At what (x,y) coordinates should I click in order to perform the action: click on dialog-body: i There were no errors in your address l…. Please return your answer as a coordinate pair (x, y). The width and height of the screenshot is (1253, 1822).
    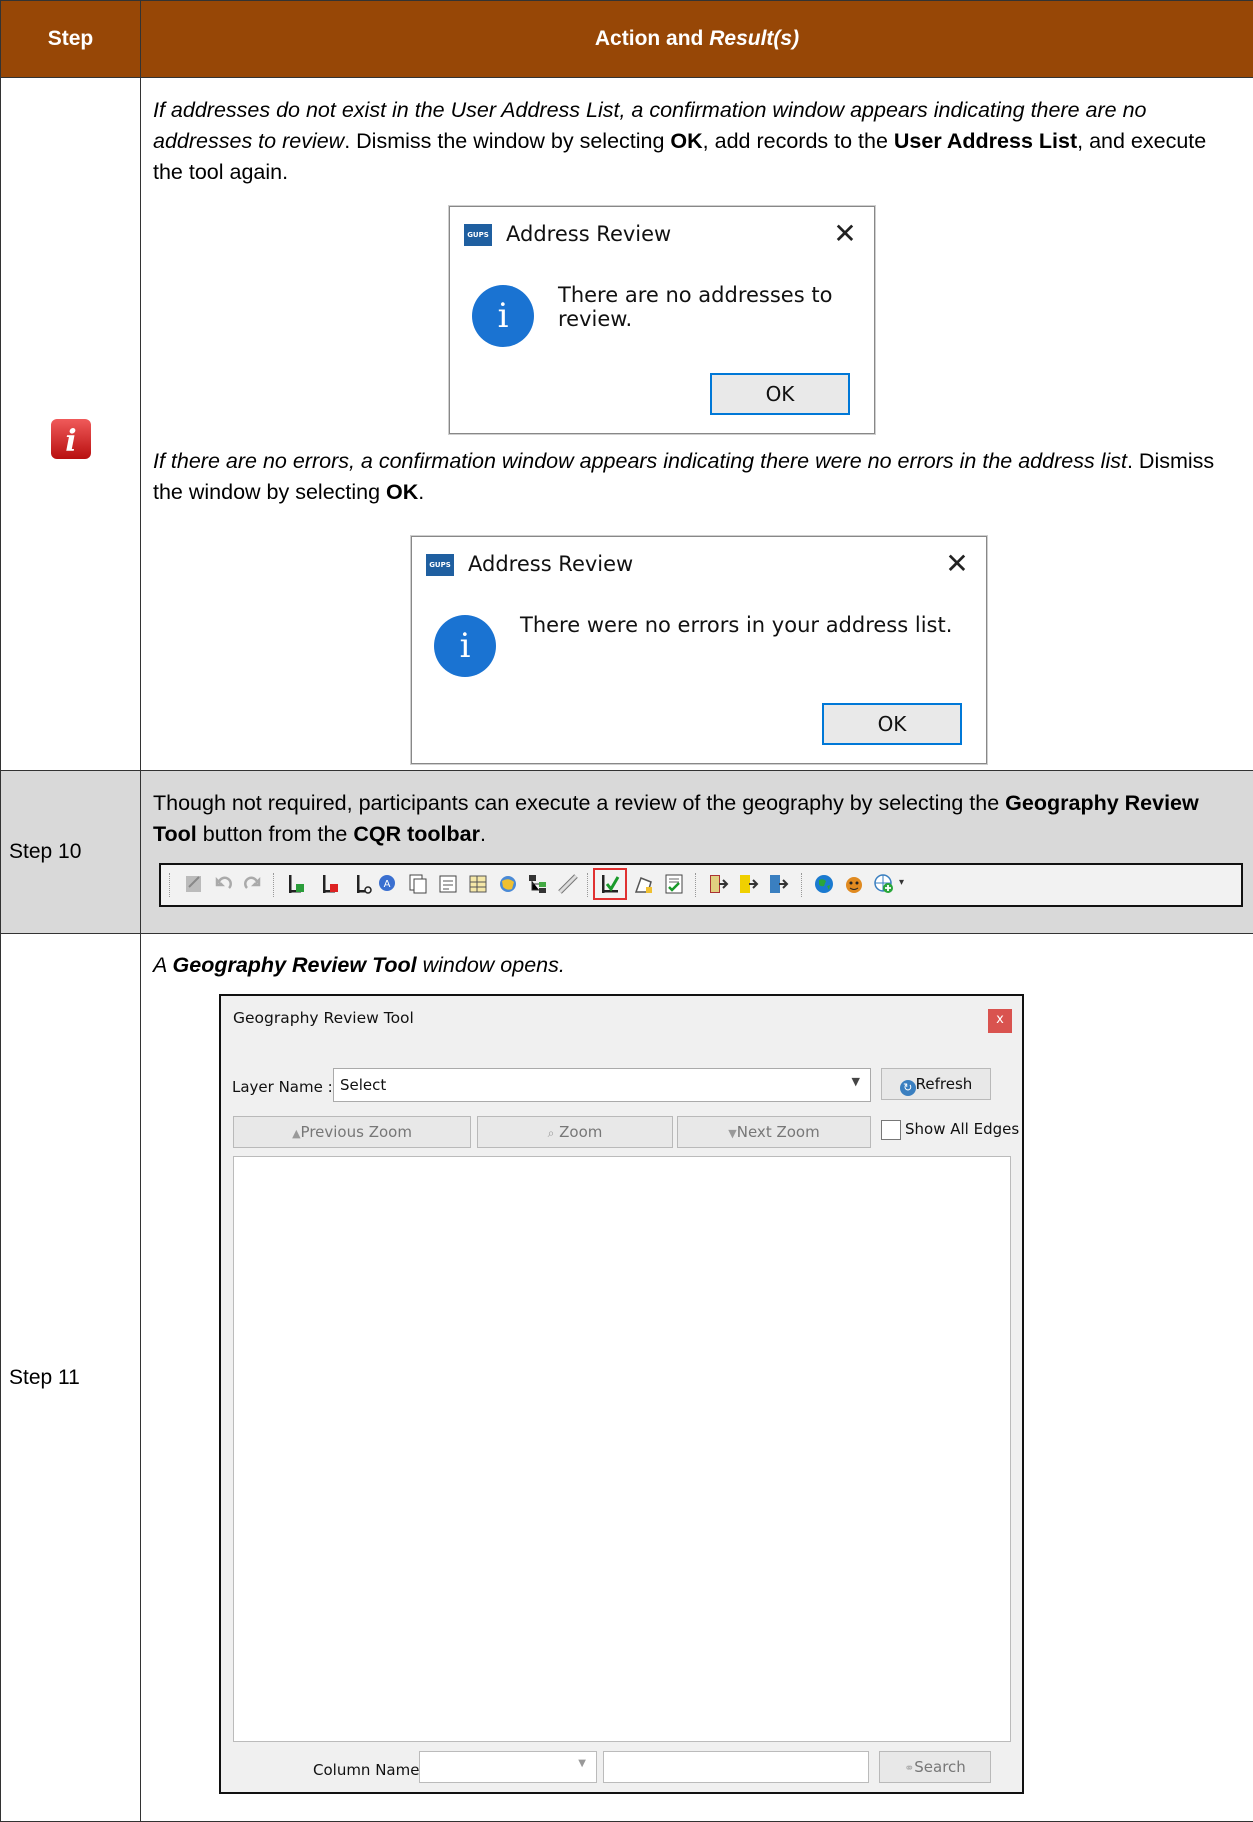
    Looking at the image, I should click on (699, 678).